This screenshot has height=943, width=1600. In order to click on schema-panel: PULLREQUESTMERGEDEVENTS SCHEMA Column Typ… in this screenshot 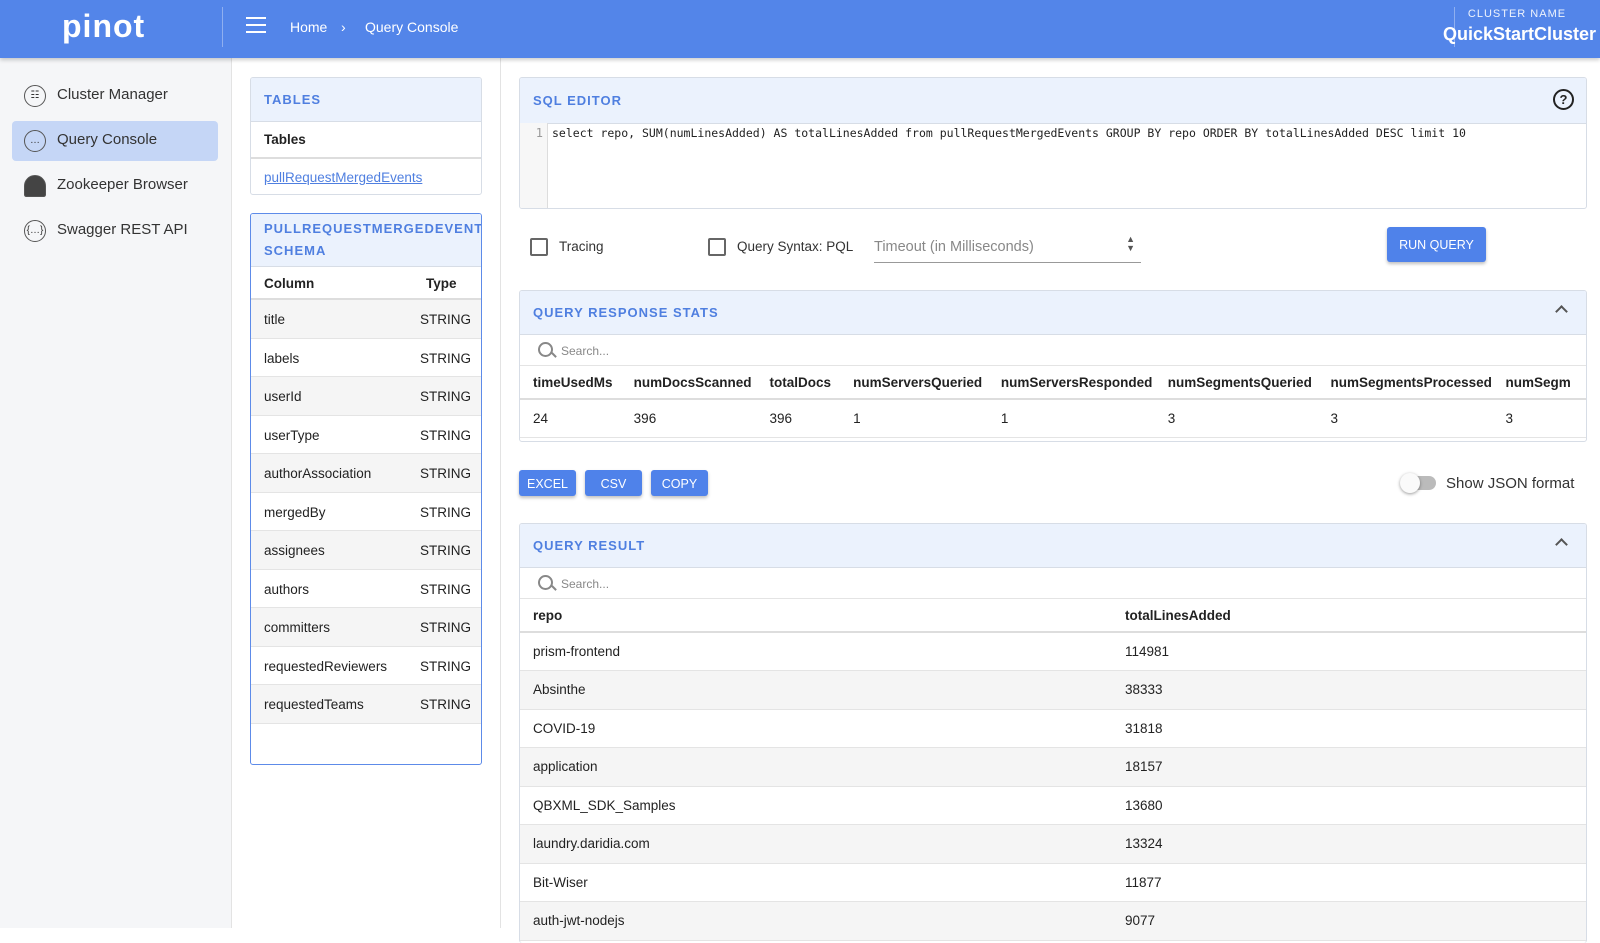, I will do `click(366, 489)`.